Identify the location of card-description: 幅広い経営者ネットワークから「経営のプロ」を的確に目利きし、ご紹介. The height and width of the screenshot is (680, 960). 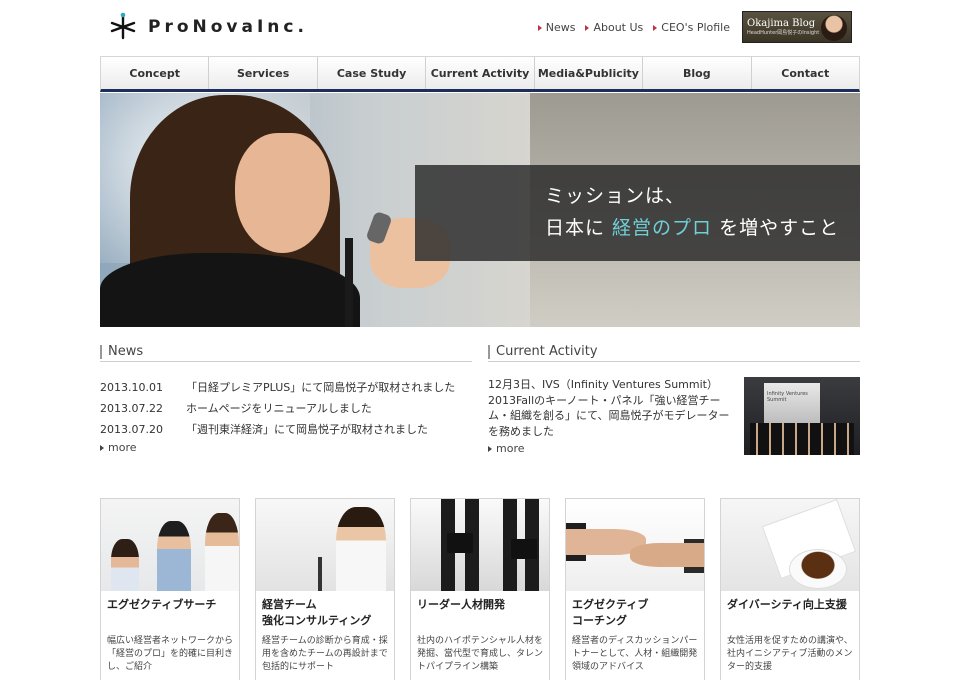
(170, 654).